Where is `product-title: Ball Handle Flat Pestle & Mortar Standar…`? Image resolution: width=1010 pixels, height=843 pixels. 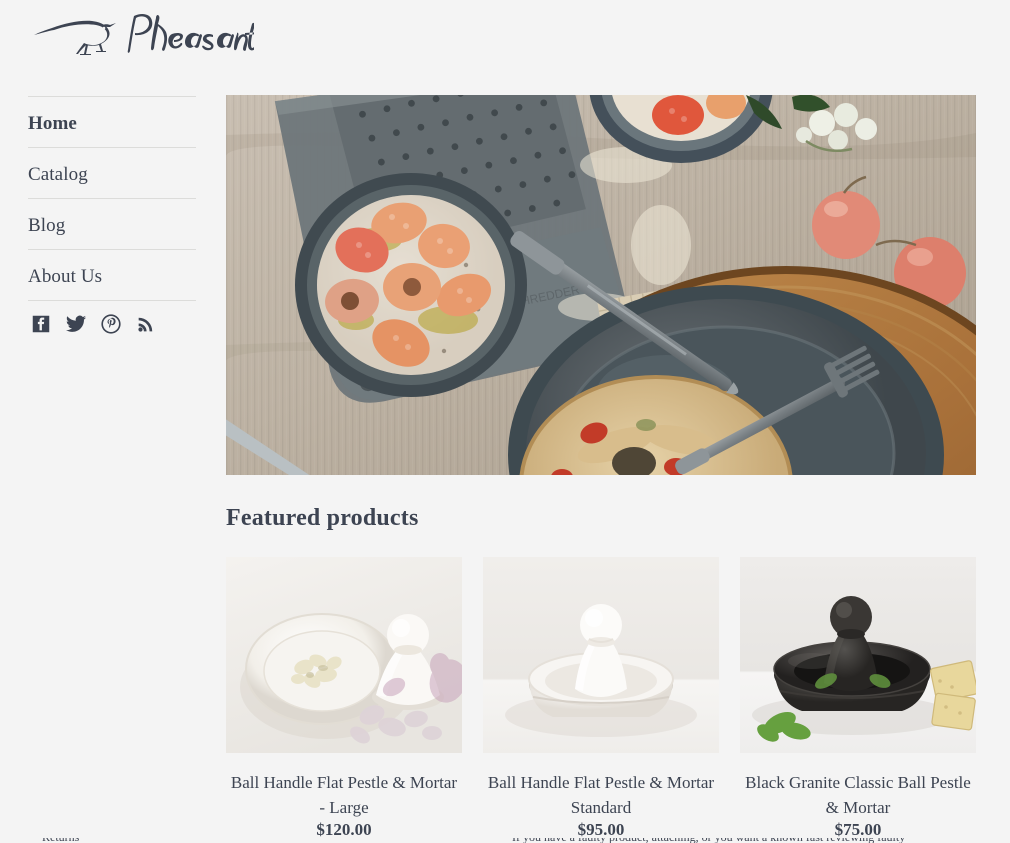 product-title: Ball Handle Flat Pestle & Mortar Standar… is located at coordinates (601, 795).